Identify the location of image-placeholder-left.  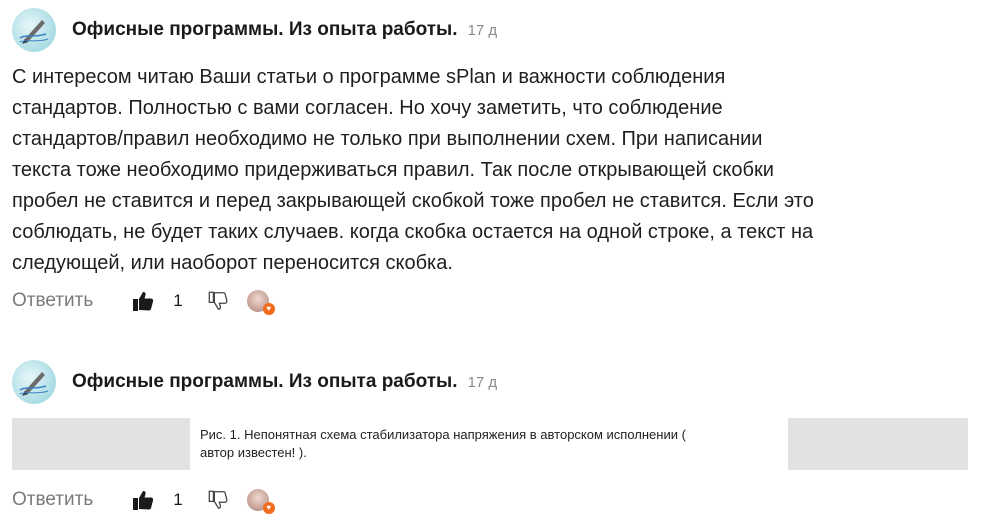
(101, 444).